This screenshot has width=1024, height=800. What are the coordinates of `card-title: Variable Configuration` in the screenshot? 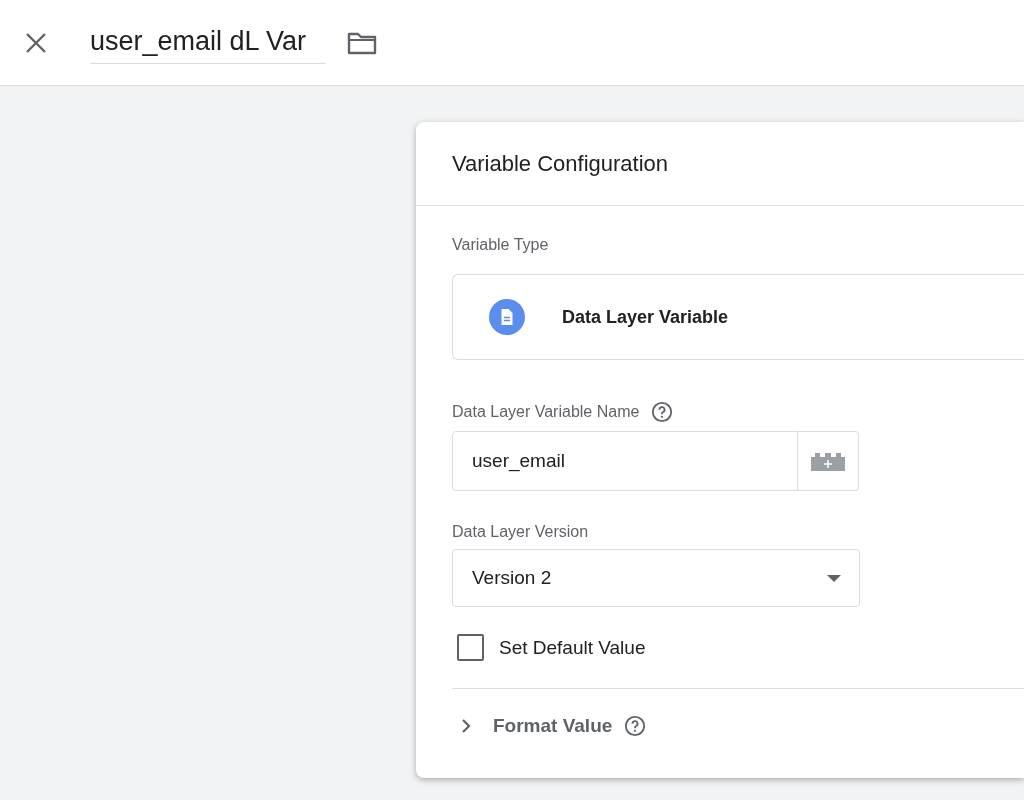 It's located at (560, 163).